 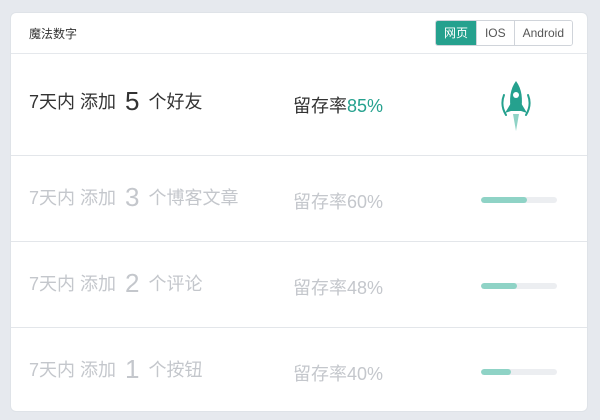 What do you see at coordinates (542, 33) in the screenshot?
I see `tab-android: Android` at bounding box center [542, 33].